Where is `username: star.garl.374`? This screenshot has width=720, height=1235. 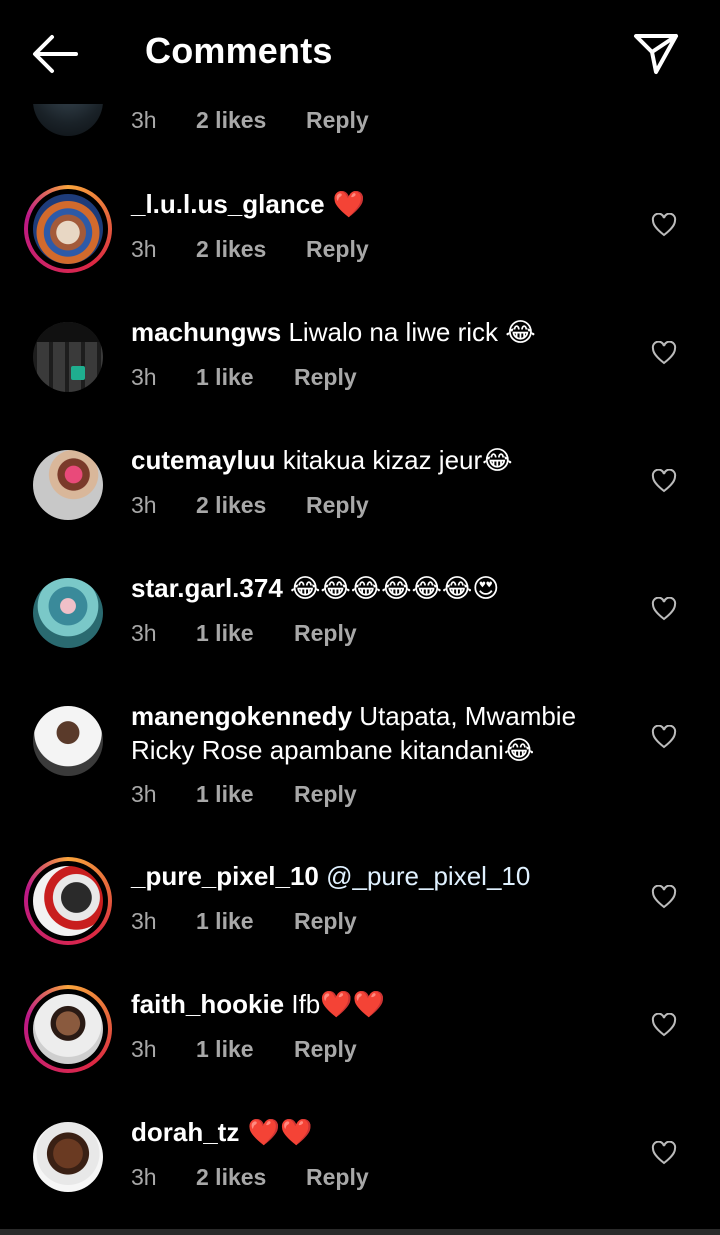 username: star.garl.374 is located at coordinates (207, 588).